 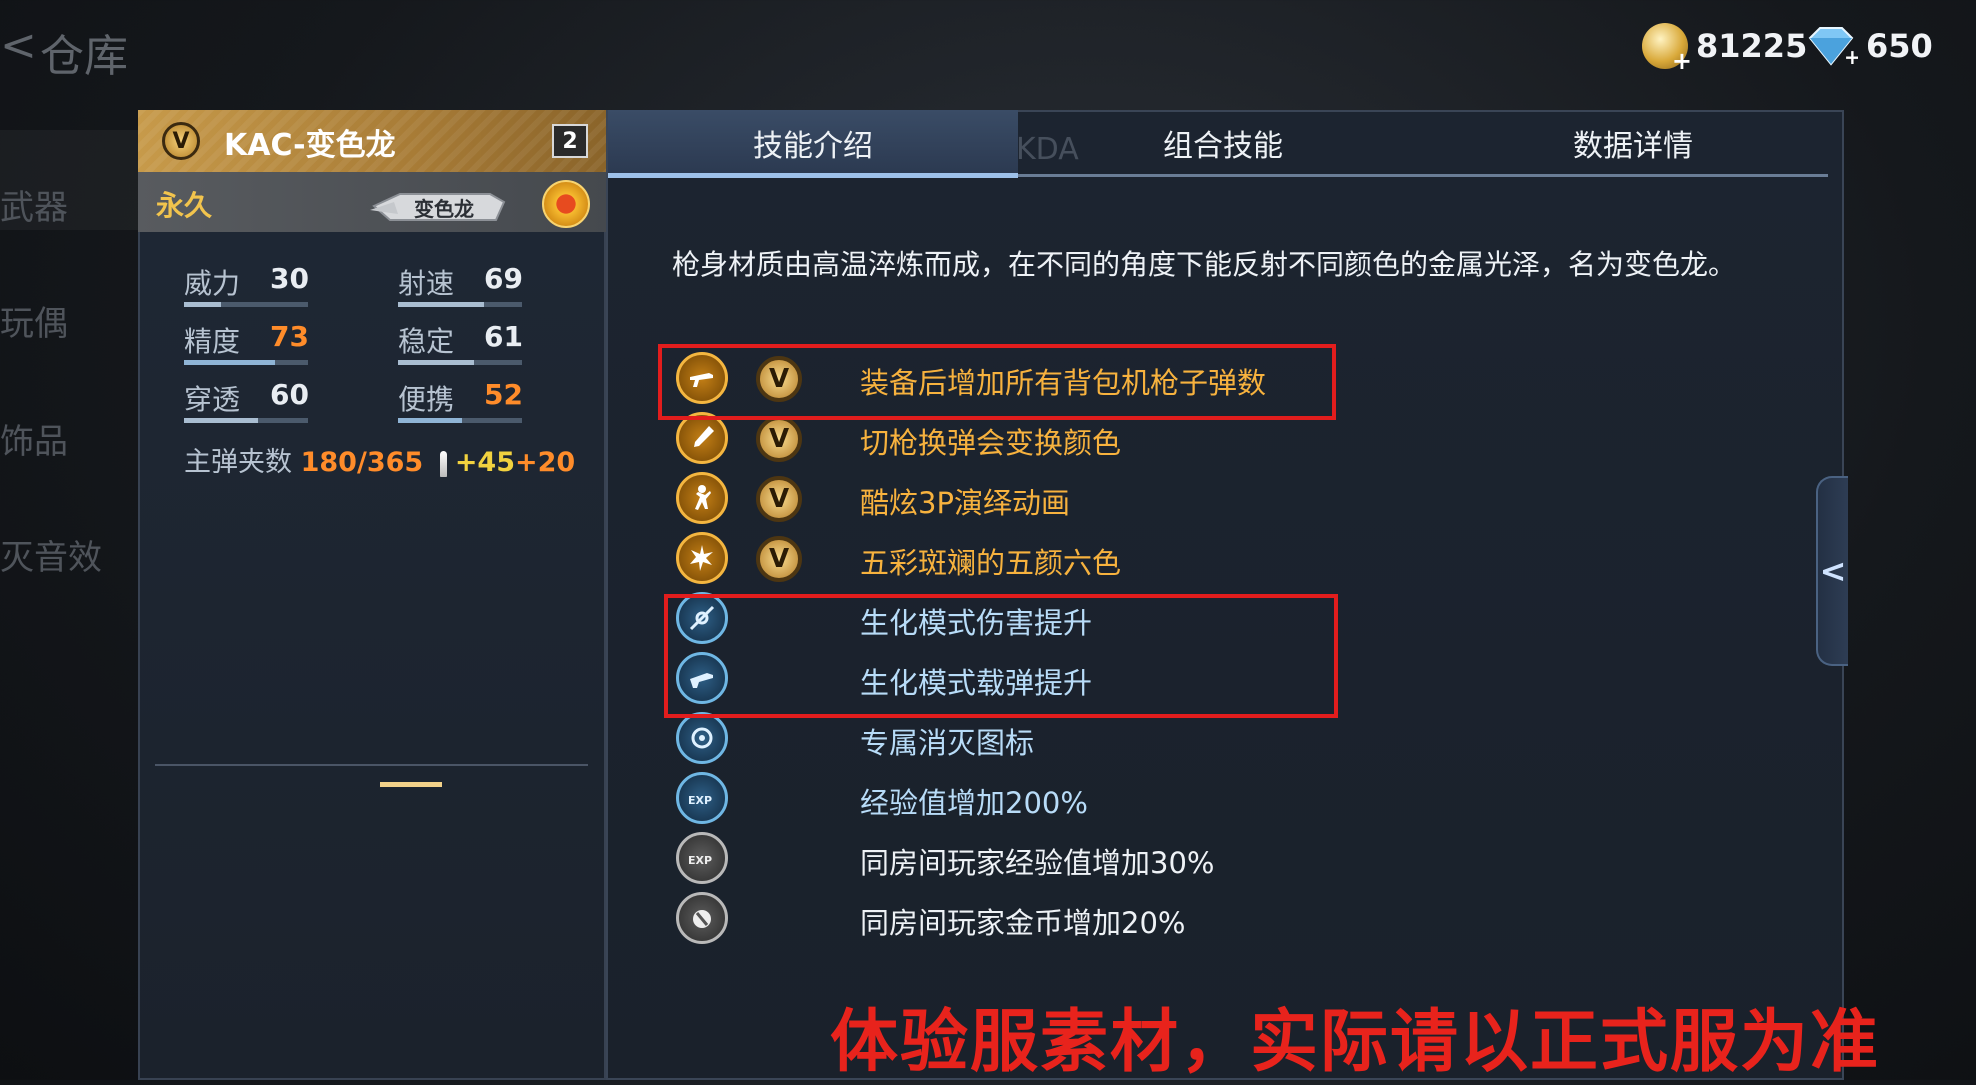 I want to click on stat-bar-portability, so click(x=460, y=420).